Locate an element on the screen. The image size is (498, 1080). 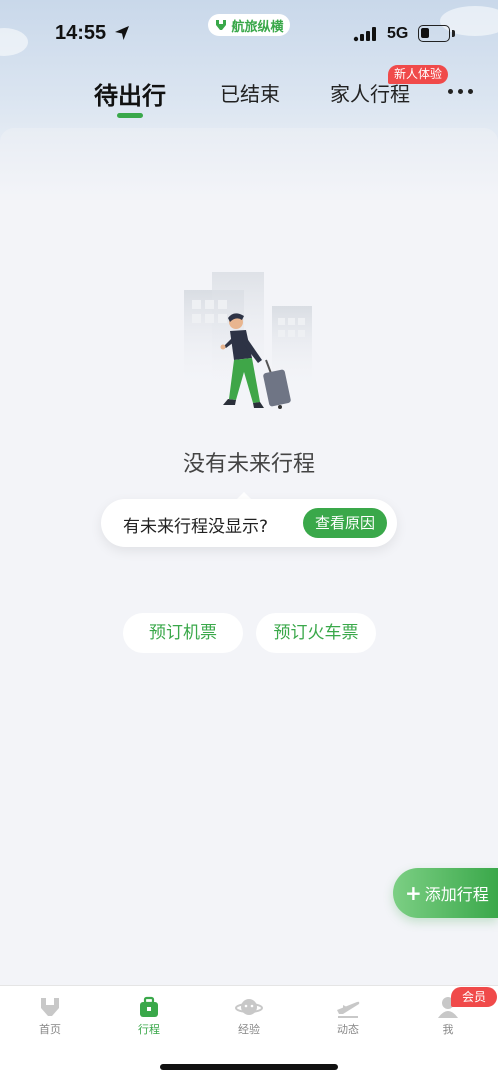
nav-feed-label: 动态 is located at coordinates (348, 1029).